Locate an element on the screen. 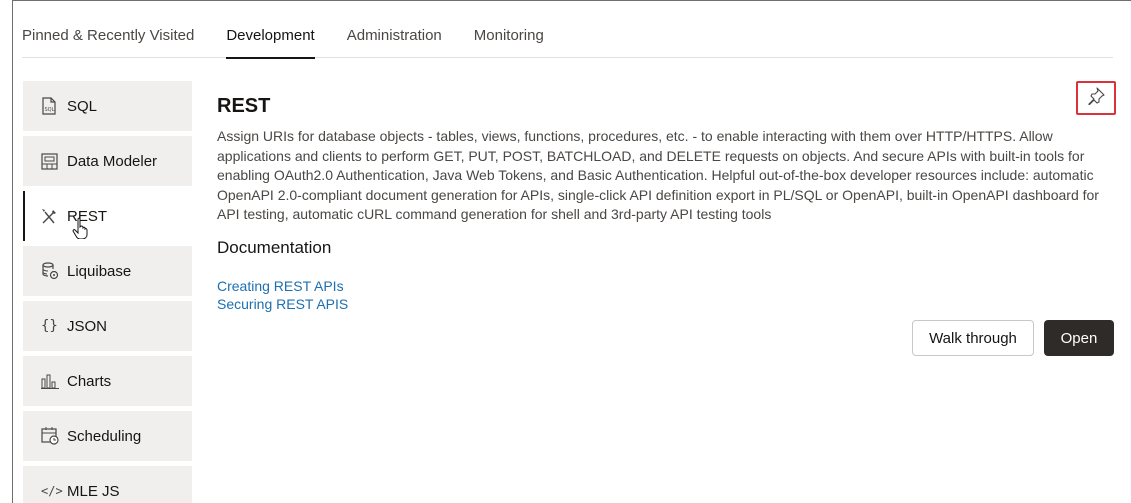 This screenshot has width=1131, height=503. tab-pinned-recently-visited: Pinned & Recently Visited is located at coordinates (108, 38).